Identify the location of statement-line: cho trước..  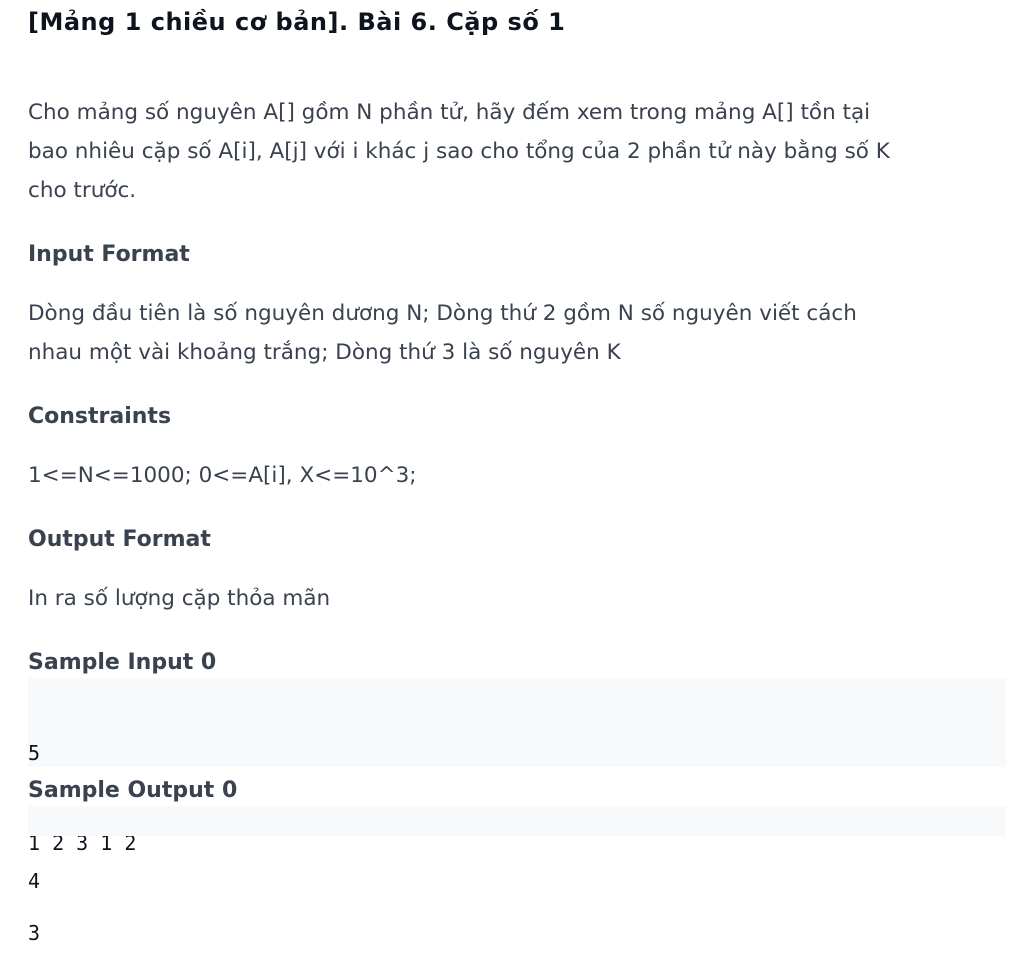
(82, 190).